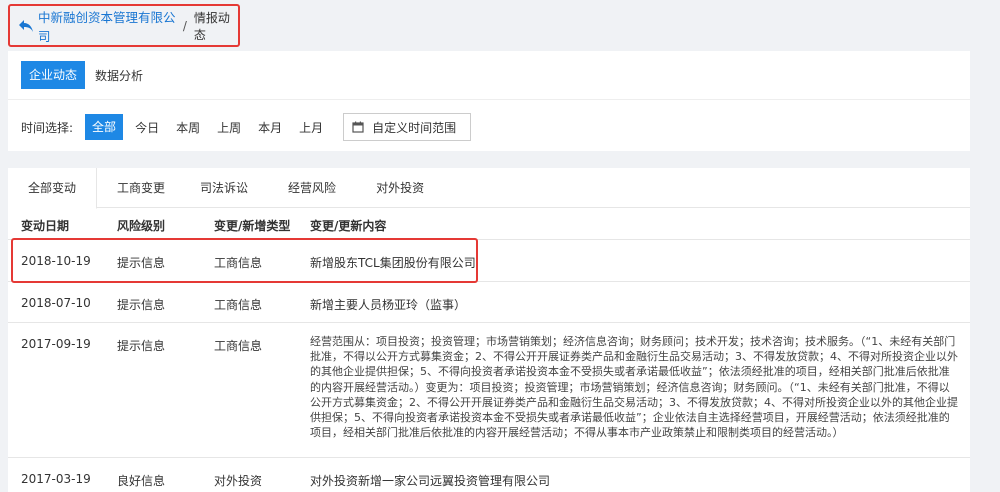 This screenshot has height=492, width=1000. I want to click on divider, so click(489, 99).